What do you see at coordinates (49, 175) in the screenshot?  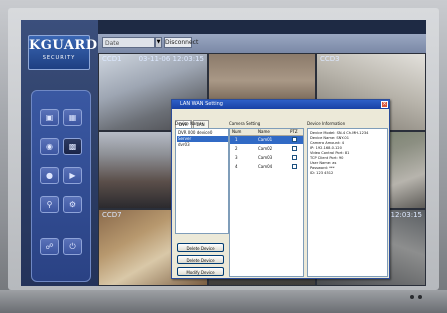 I see `record-icon: ●` at bounding box center [49, 175].